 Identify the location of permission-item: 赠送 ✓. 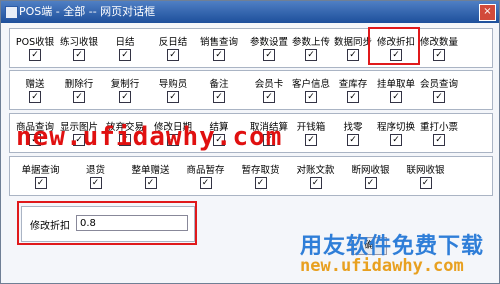
(35, 91).